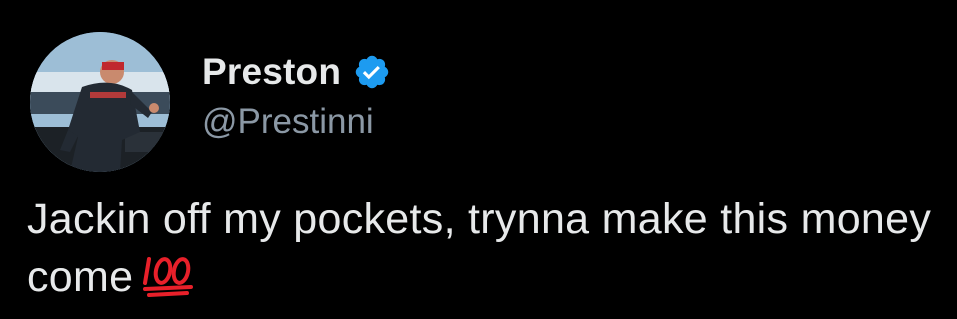 The width and height of the screenshot is (957, 319). Describe the element at coordinates (372, 72) in the screenshot. I see `verified-badge-icon` at that location.